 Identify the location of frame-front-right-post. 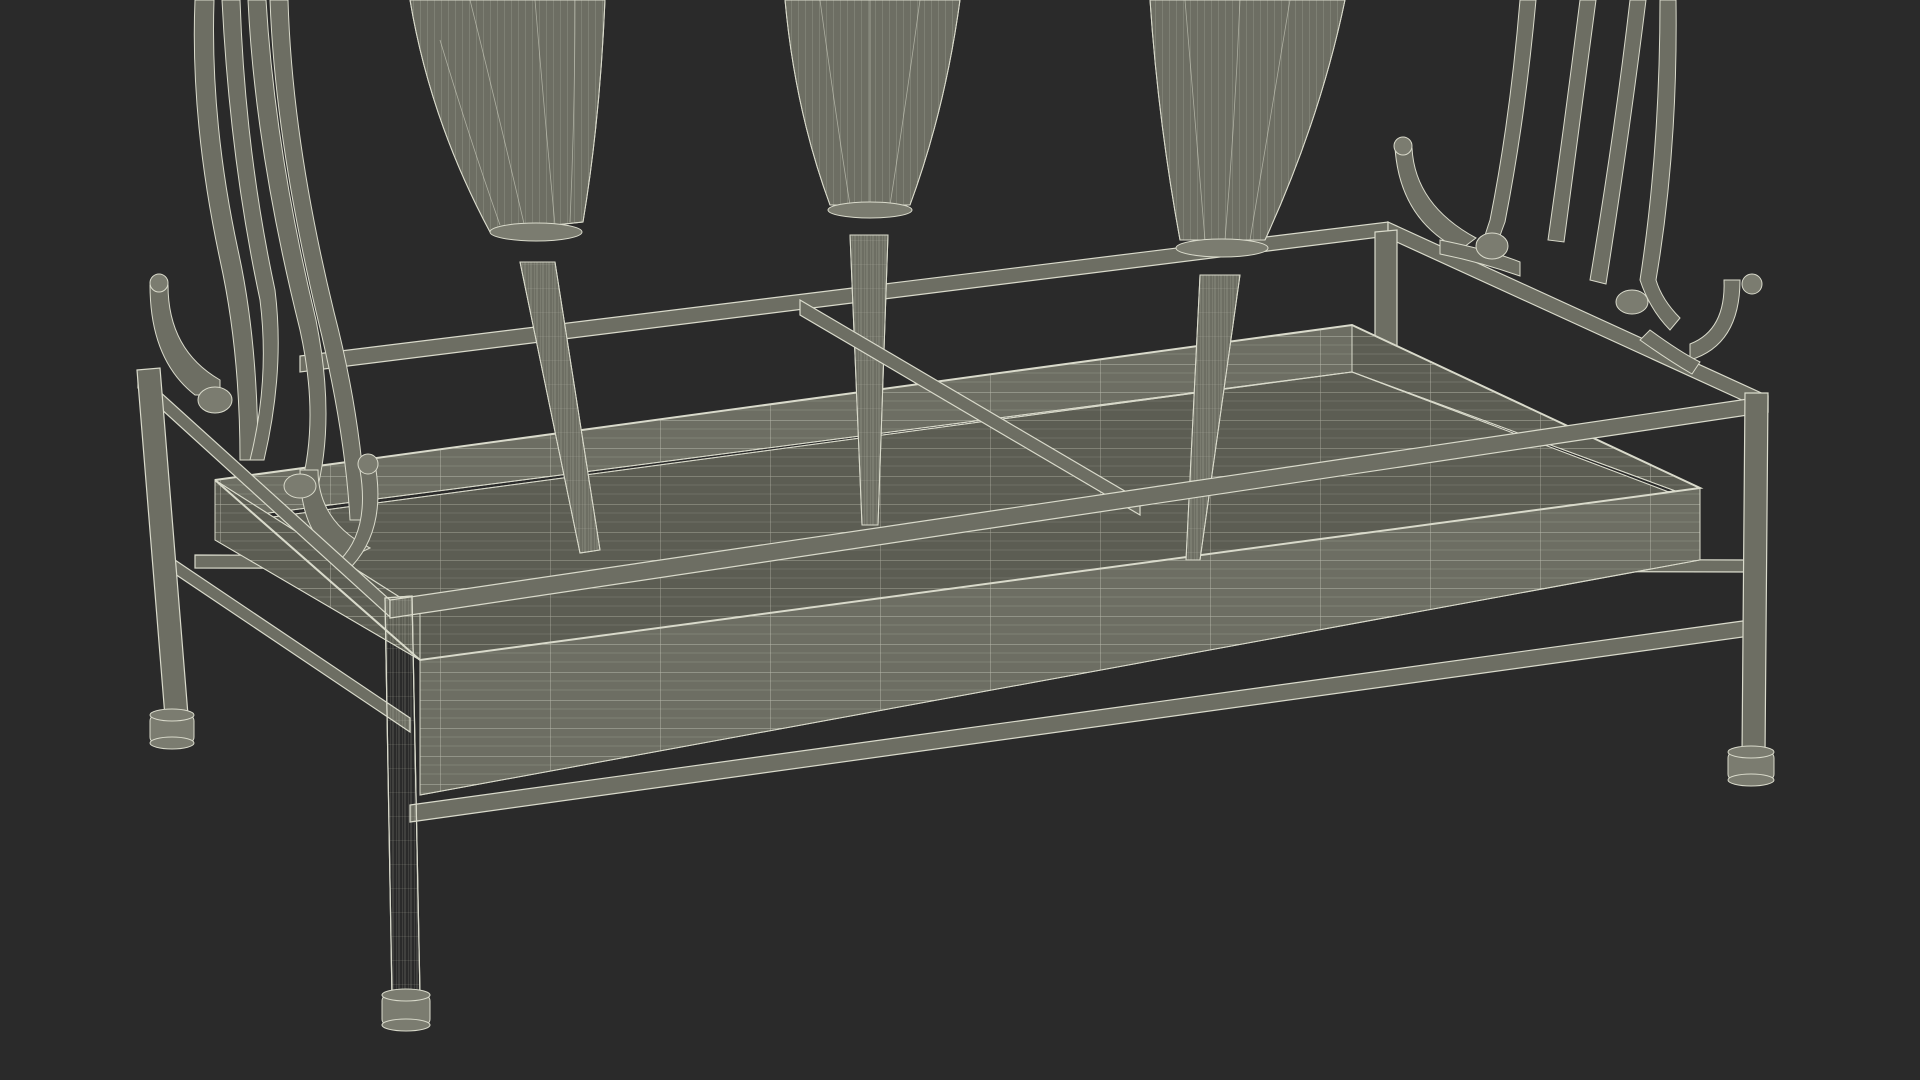
(1755, 574).